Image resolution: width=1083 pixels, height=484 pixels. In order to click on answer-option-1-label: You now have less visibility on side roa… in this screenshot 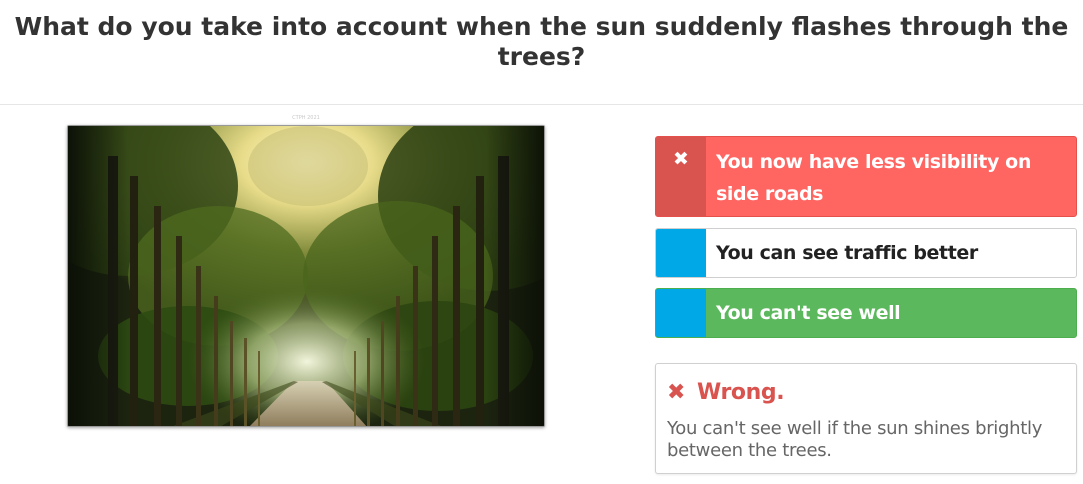, I will do `click(873, 178)`.